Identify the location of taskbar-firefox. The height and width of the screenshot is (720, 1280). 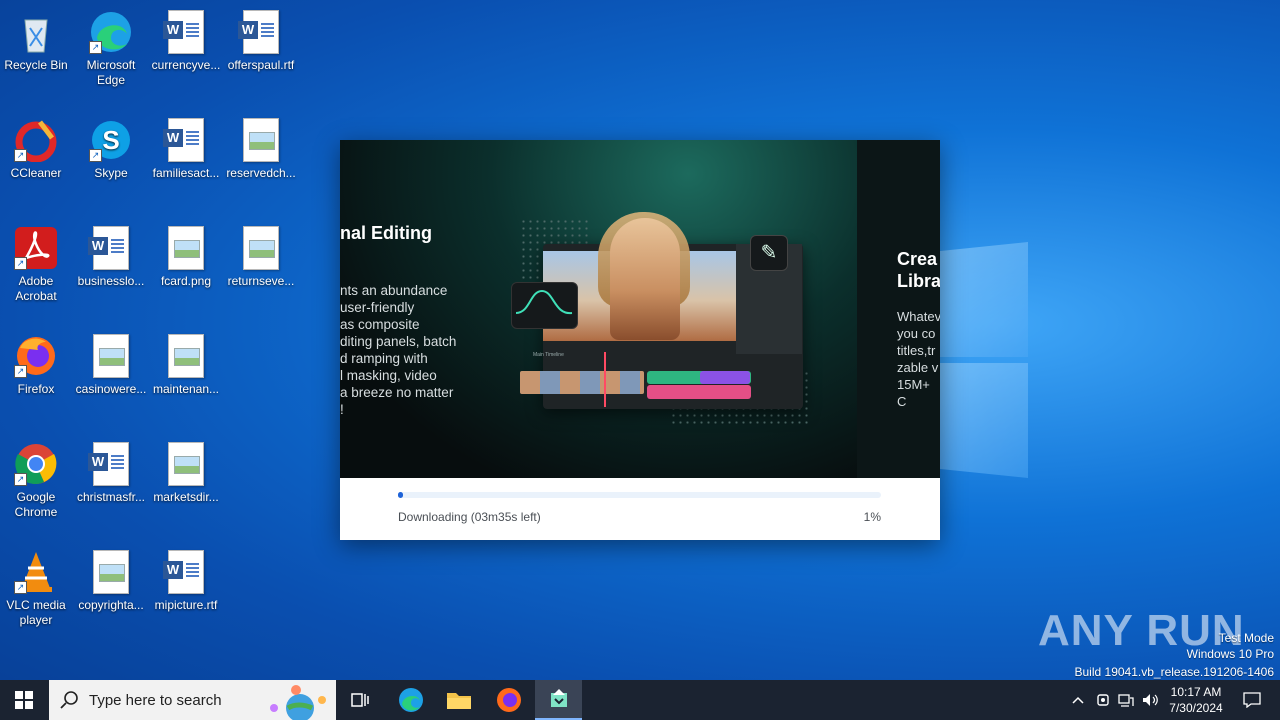
(509, 700).